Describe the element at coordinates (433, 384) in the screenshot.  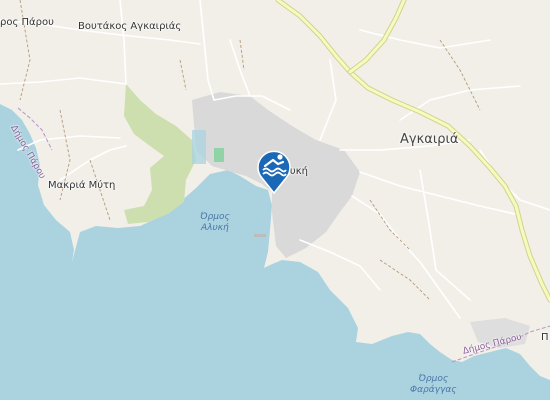
I see `label-ormos-farangas: Όρμος Φαράγγας` at that location.